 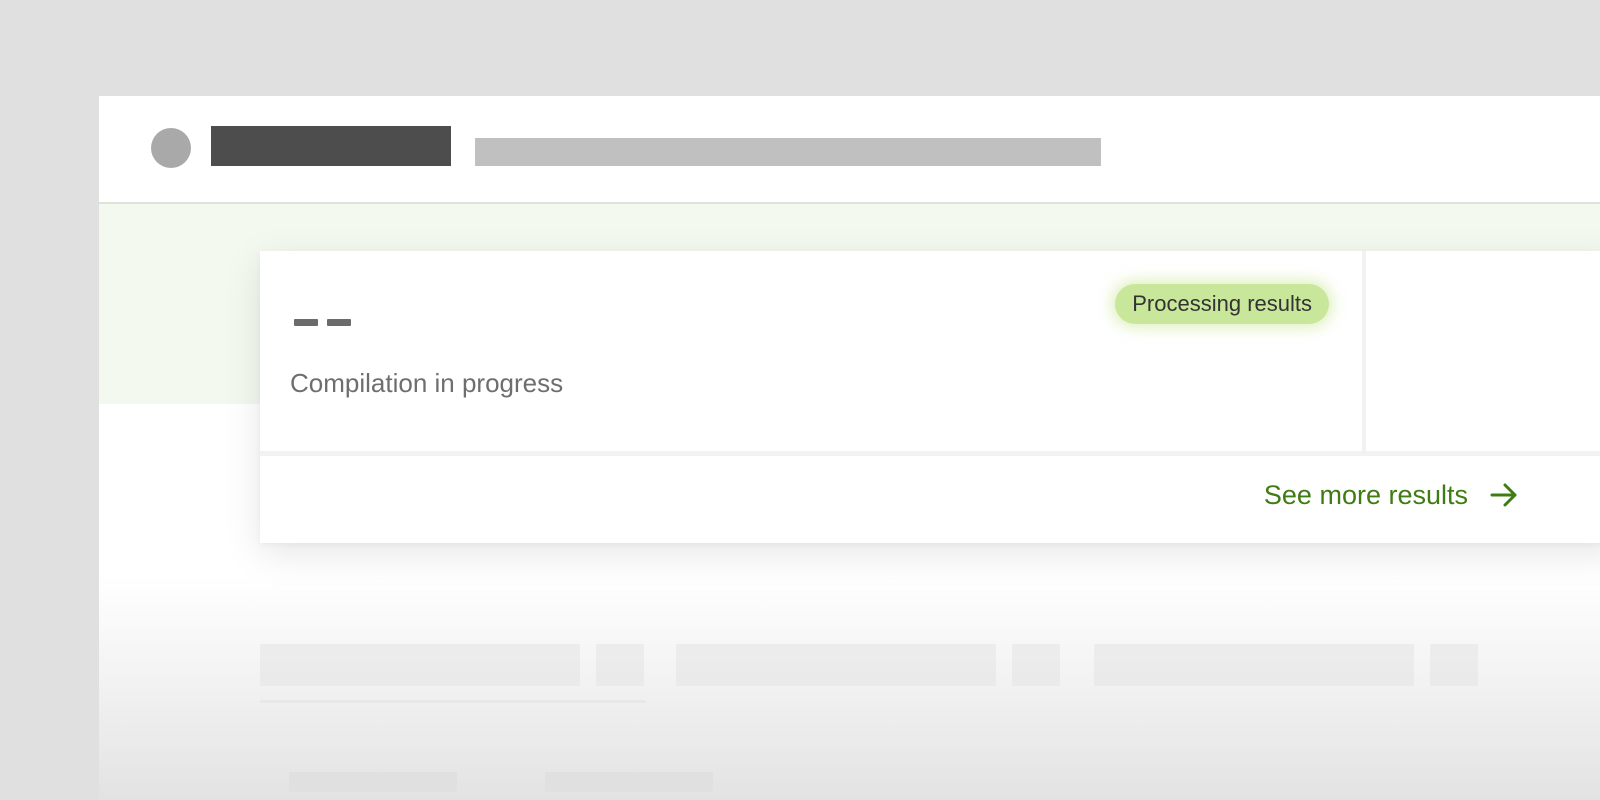 What do you see at coordinates (539, 786) in the screenshot?
I see `bottom-placeholders` at bounding box center [539, 786].